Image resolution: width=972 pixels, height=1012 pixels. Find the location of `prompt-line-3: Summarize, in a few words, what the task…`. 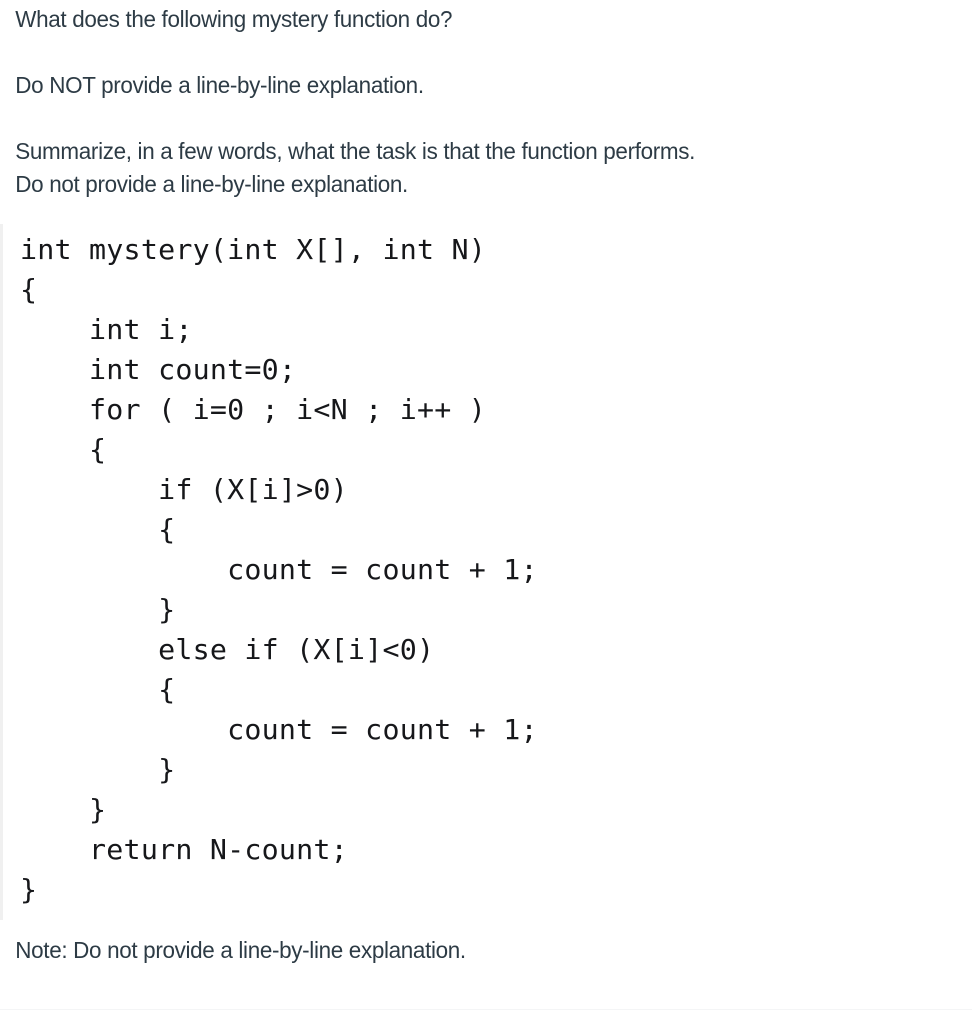

prompt-line-3: Summarize, in a few words, what the task… is located at coordinates (355, 167).